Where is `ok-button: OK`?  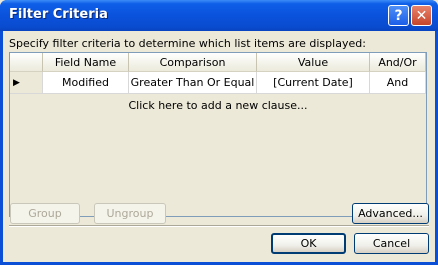 ok-button: OK is located at coordinates (308, 243).